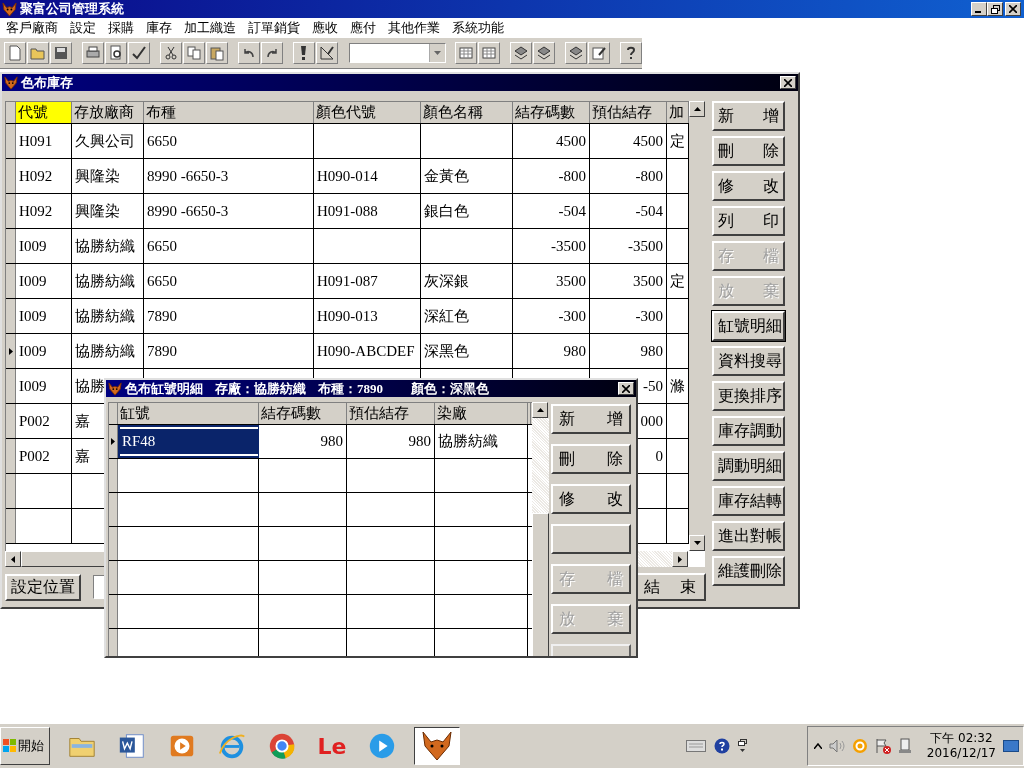 This screenshot has width=1024, height=768. Describe the element at coordinates (391, 441) in the screenshot. I see `table-cell: 980` at that location.